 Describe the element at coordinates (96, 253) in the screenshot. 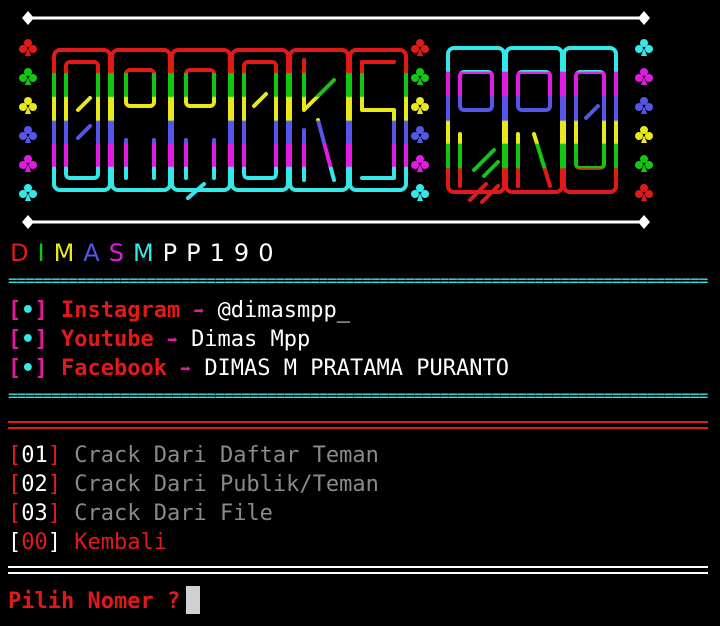

I see `author-letter: A` at that location.